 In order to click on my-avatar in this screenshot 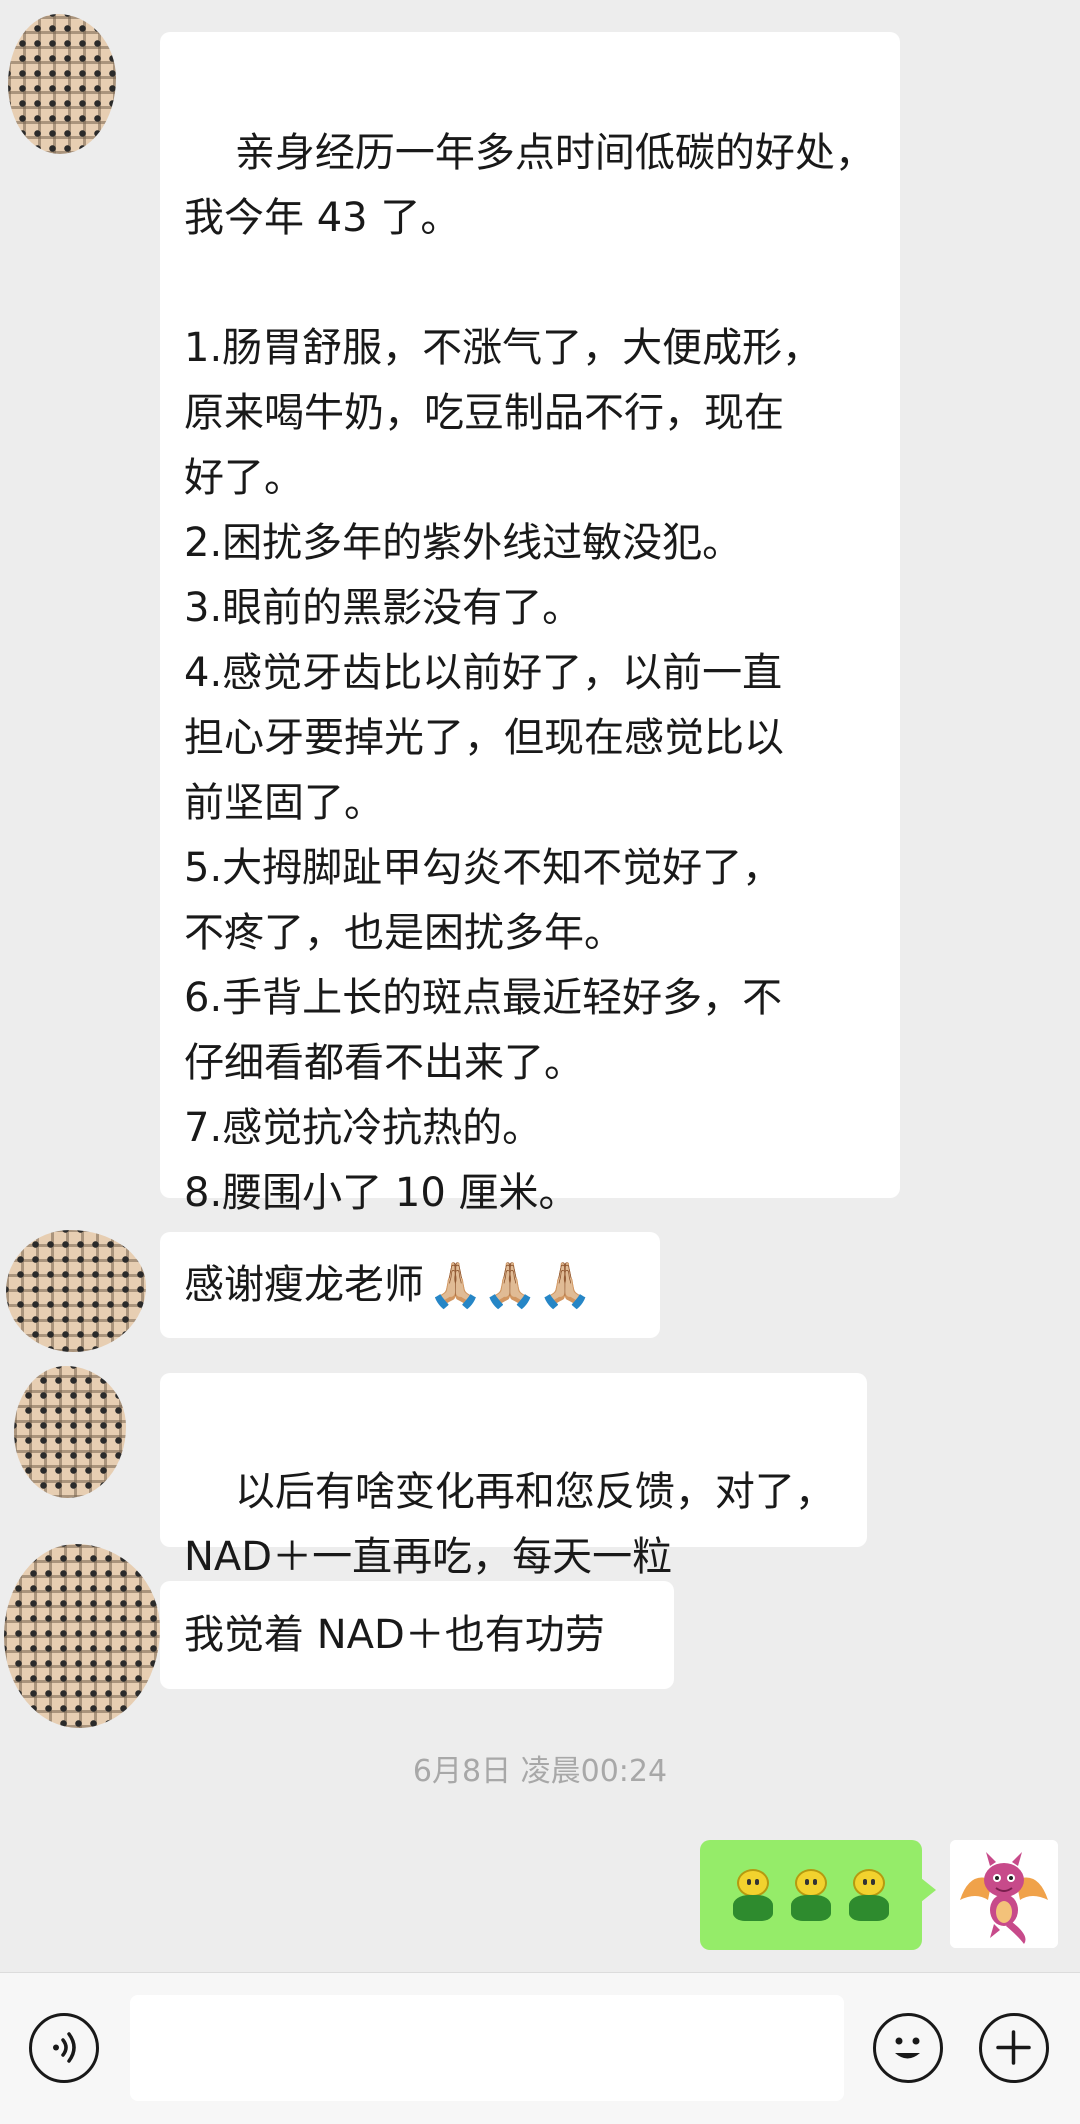, I will do `click(1004, 1894)`.